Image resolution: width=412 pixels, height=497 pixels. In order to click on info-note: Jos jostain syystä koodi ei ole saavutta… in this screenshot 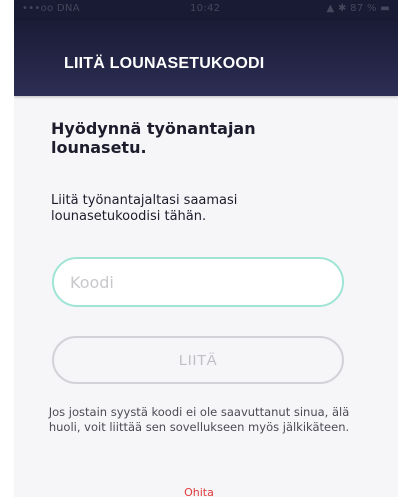, I will do `click(199, 419)`.